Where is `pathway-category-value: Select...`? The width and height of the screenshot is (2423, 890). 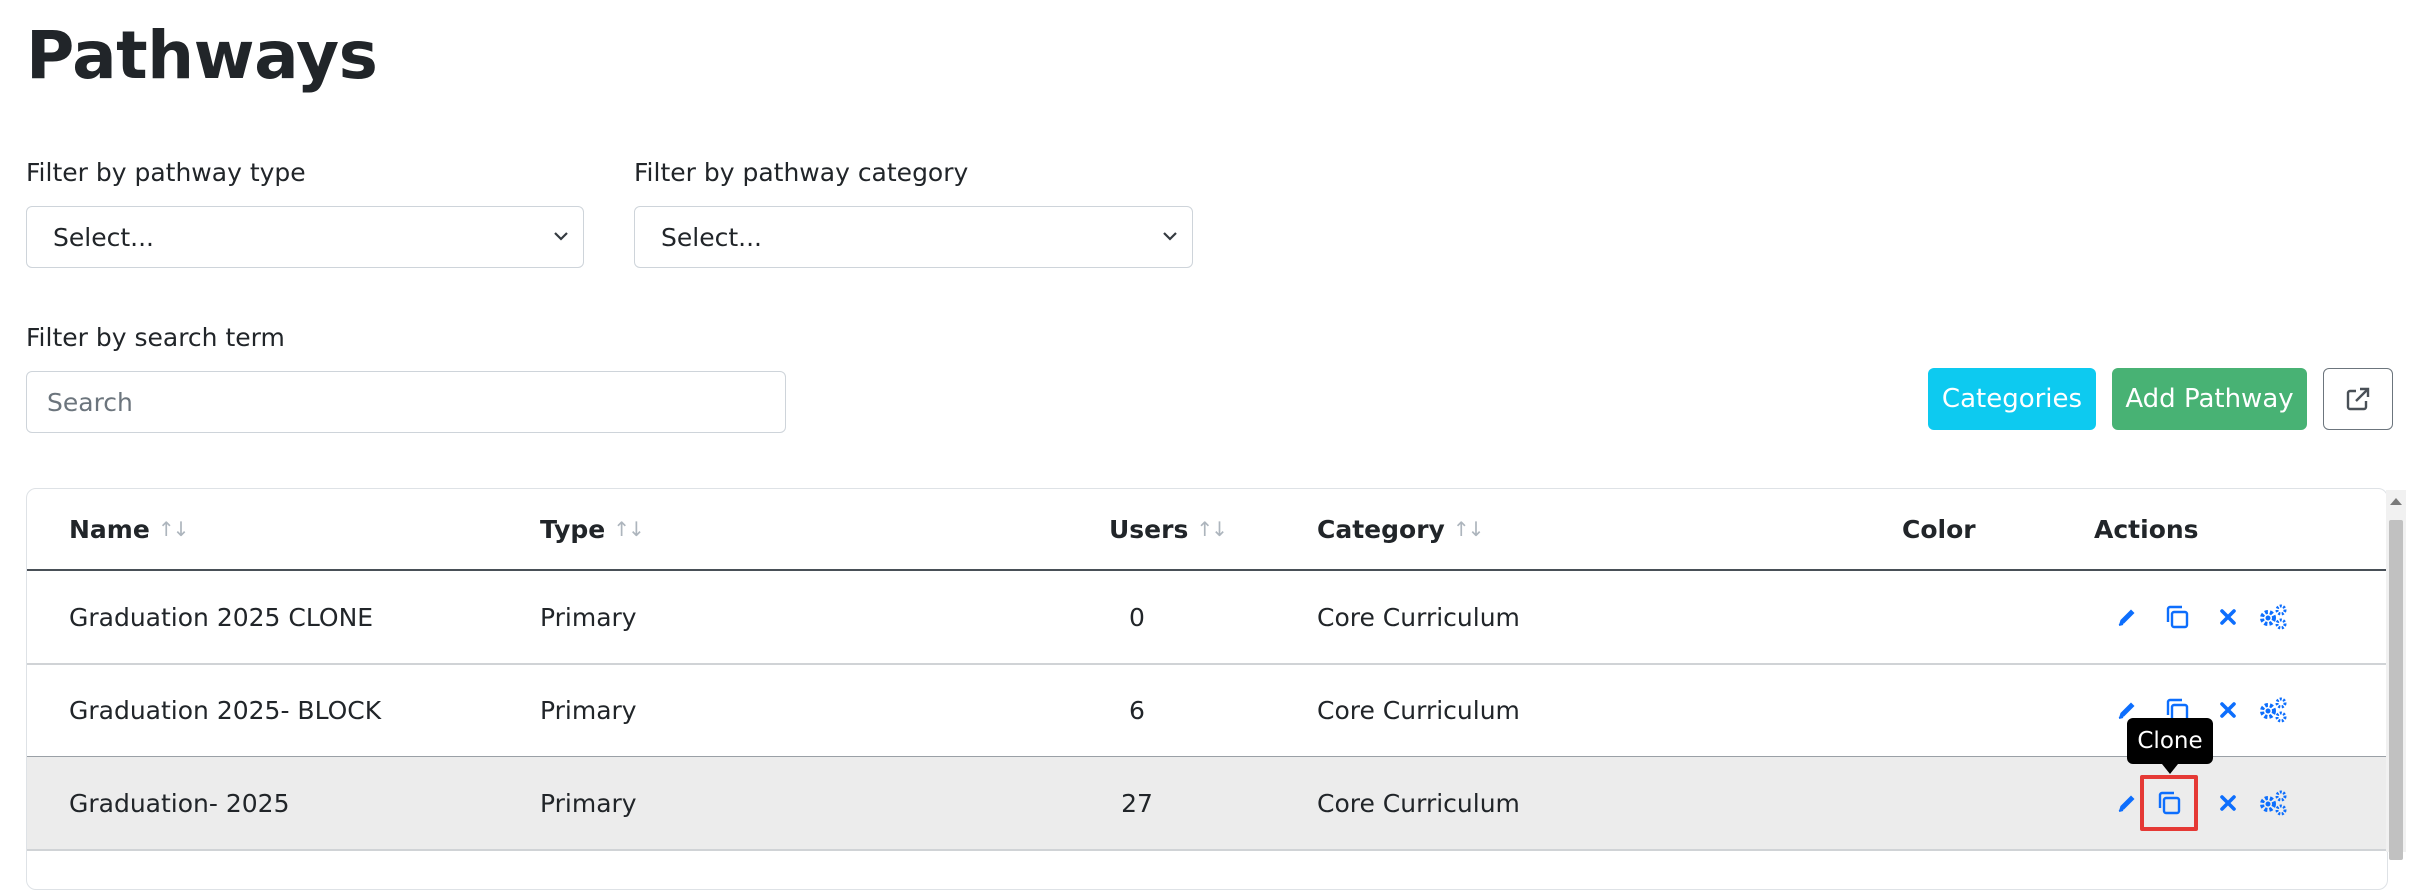
pathway-category-value: Select... is located at coordinates (711, 237).